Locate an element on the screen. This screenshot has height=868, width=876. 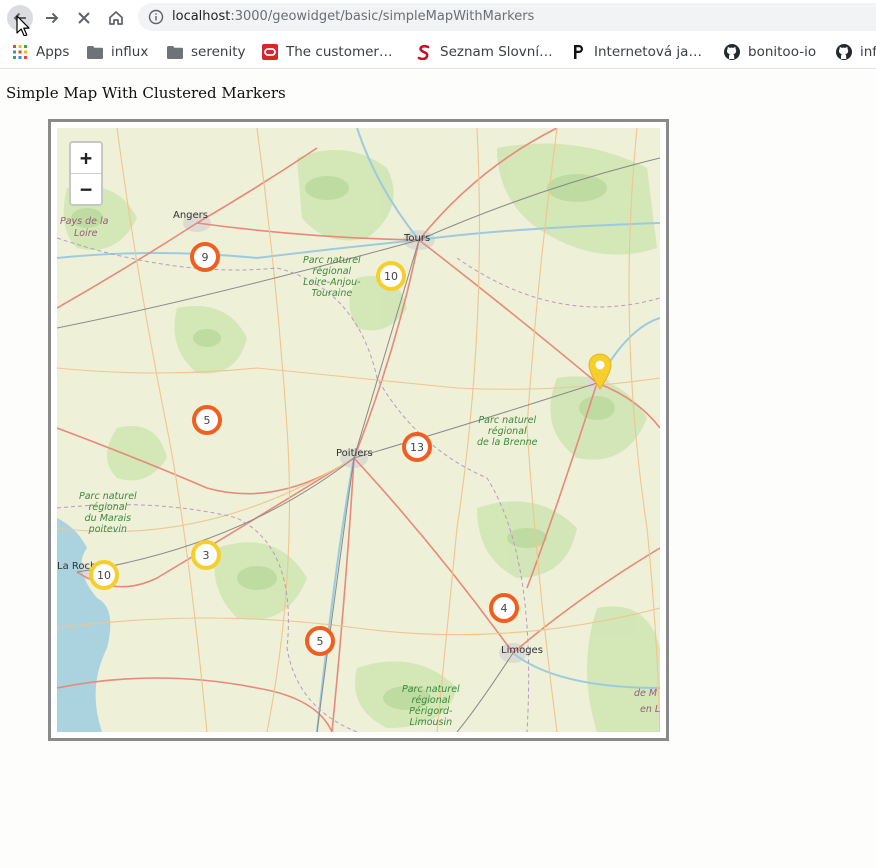
park-label-line: Périgord- is located at coordinates (431, 711).